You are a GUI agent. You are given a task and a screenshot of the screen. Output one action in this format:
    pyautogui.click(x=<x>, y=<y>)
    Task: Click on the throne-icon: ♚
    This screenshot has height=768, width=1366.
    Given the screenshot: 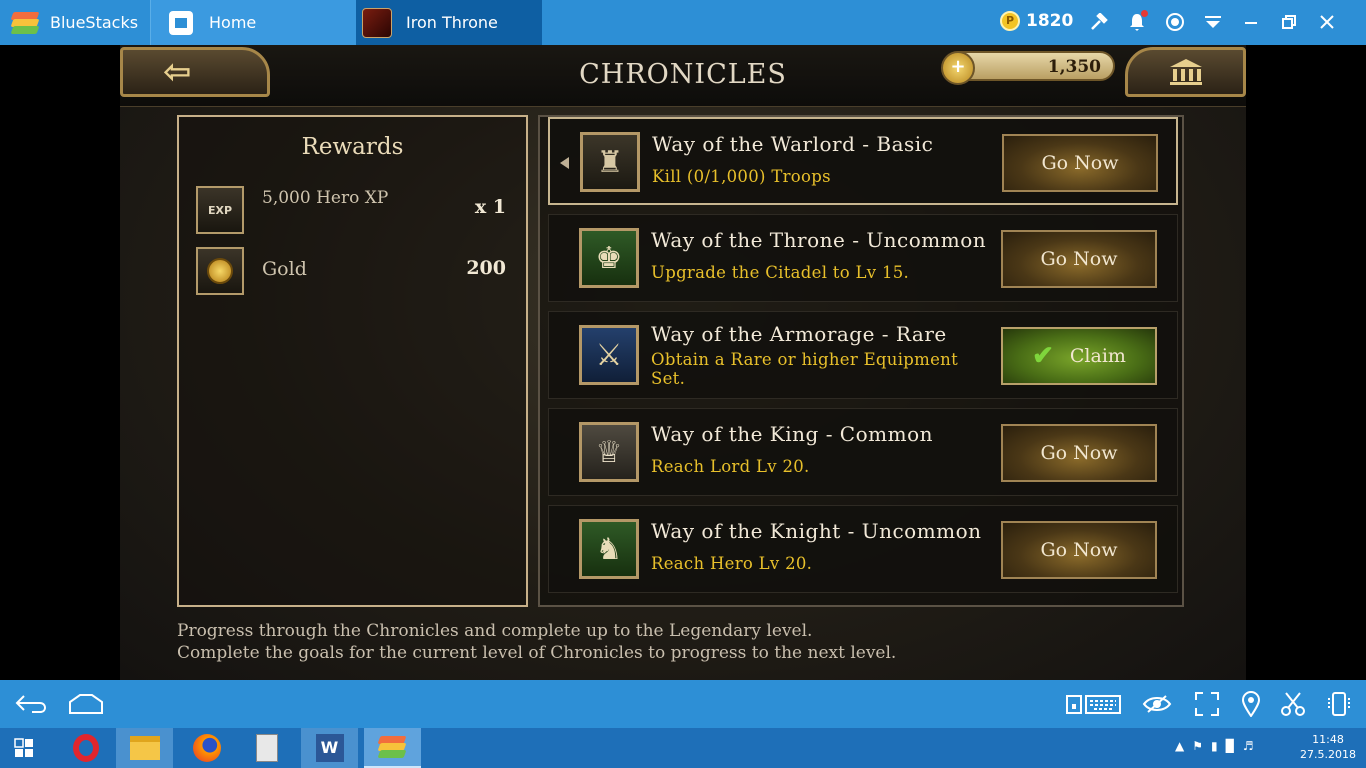 What is the action you would take?
    pyautogui.click(x=609, y=258)
    